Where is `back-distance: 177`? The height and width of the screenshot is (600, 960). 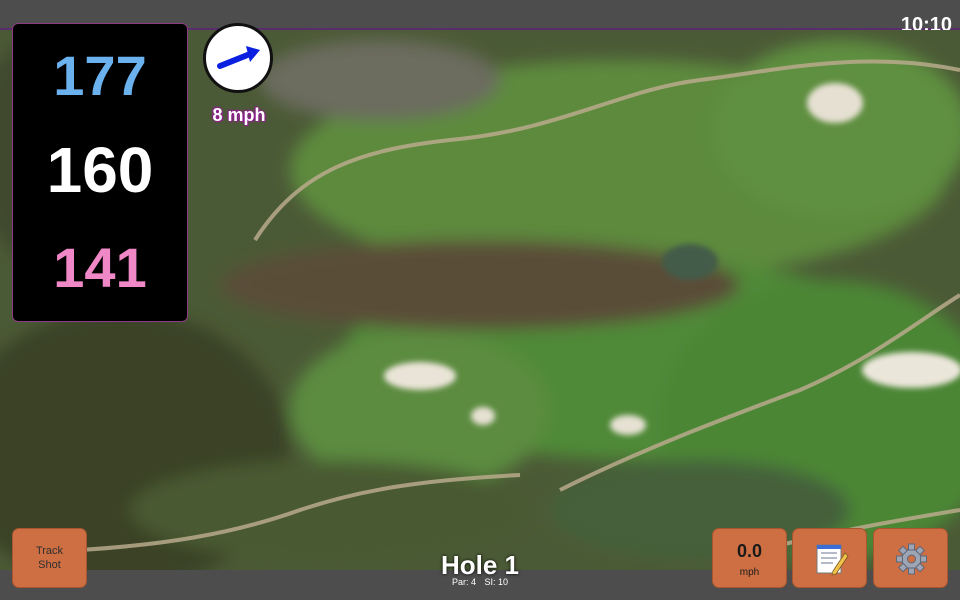 back-distance: 177 is located at coordinates (100, 75).